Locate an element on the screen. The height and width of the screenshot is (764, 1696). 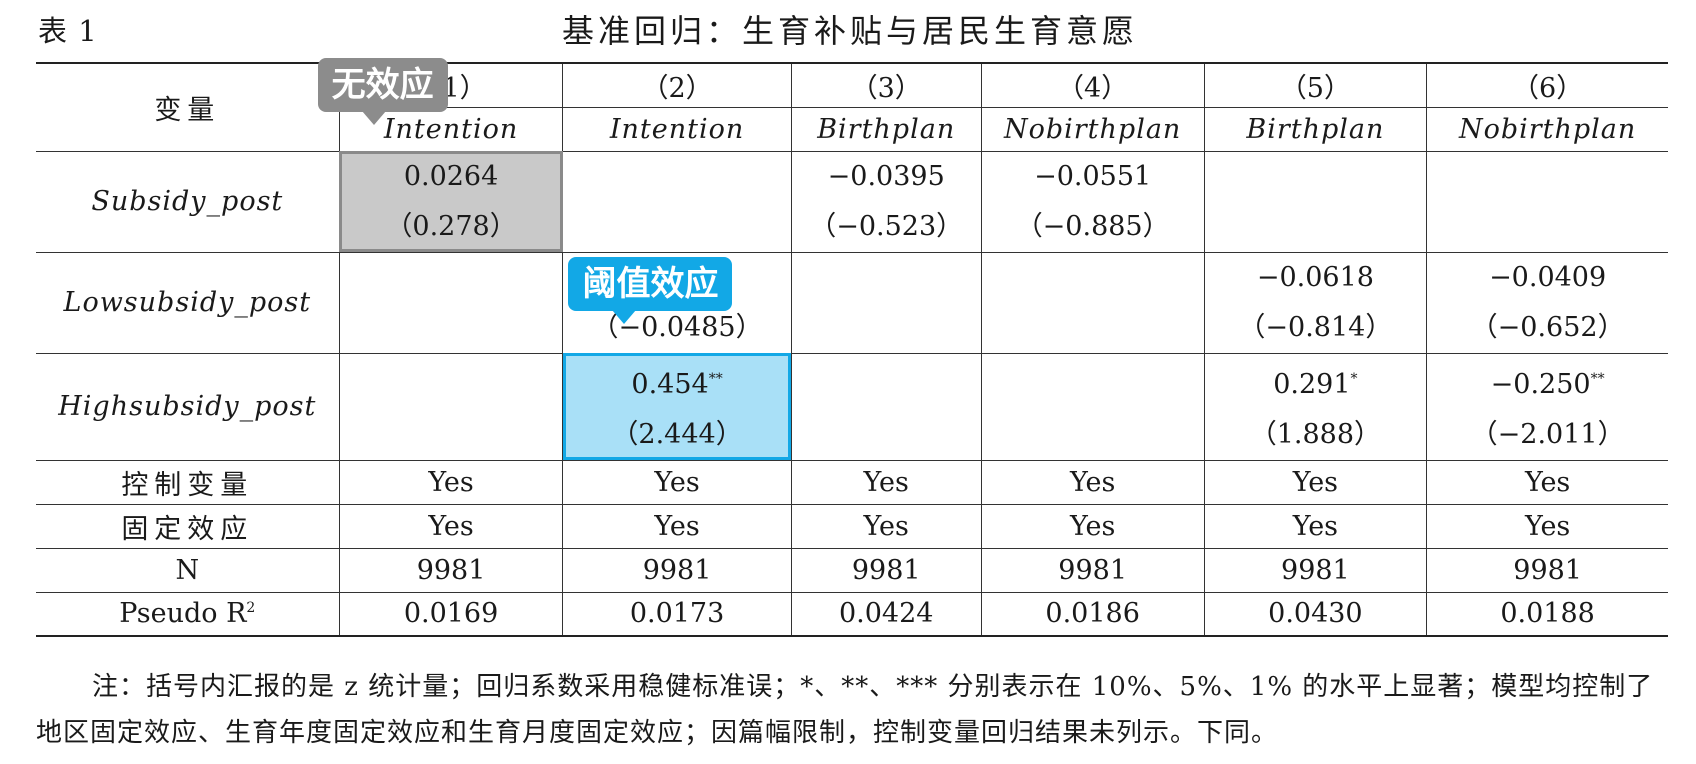
cell-r2-1: 0.0169 is located at coordinates (451, 613).